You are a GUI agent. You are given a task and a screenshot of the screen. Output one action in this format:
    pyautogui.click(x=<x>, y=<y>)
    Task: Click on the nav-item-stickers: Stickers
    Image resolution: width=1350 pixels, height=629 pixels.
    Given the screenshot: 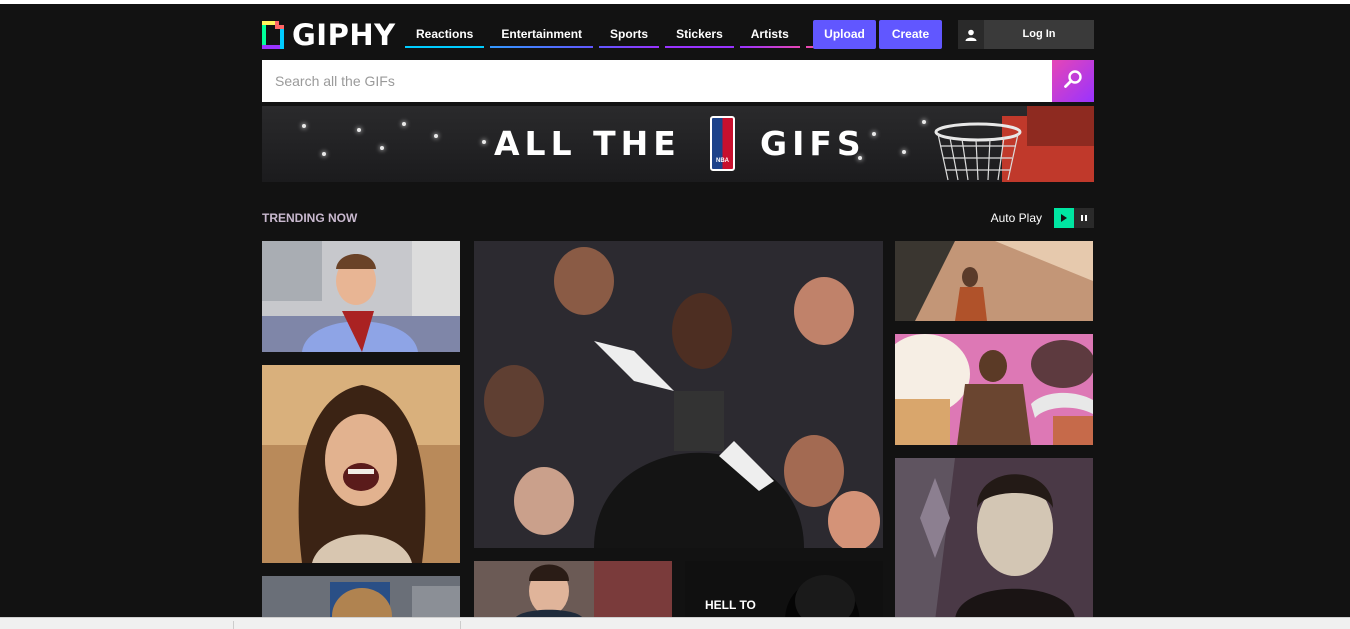 What is the action you would take?
    pyautogui.click(x=699, y=35)
    